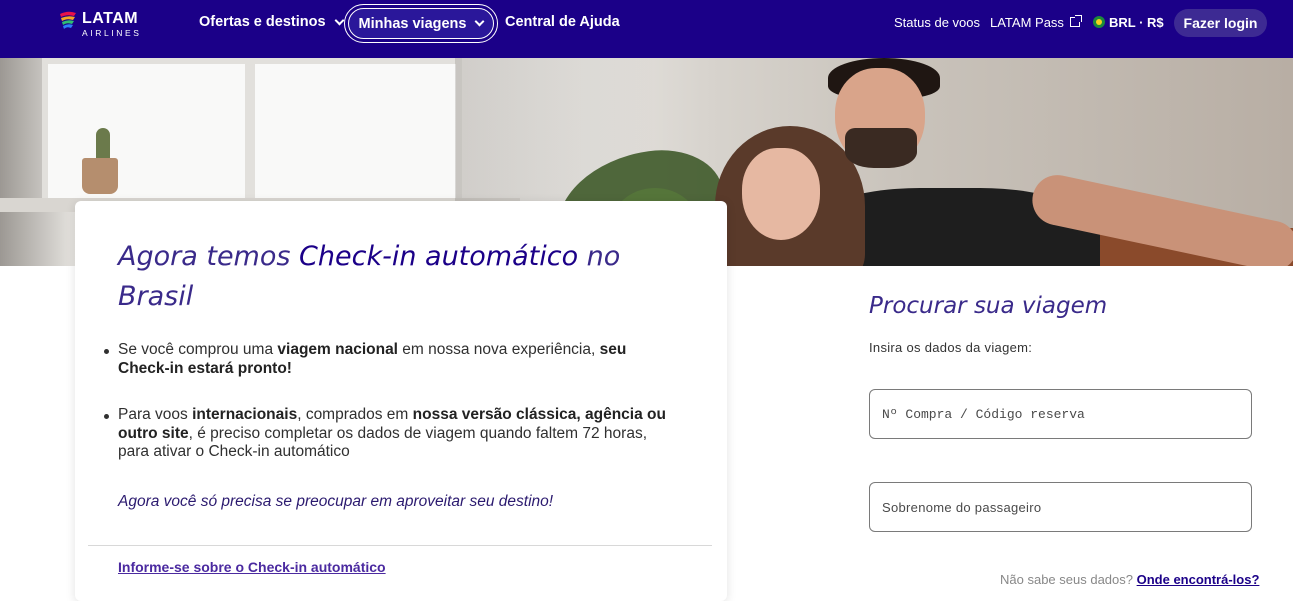  I want to click on where-find-prefix: Não sabe seus dados?, so click(1068, 579).